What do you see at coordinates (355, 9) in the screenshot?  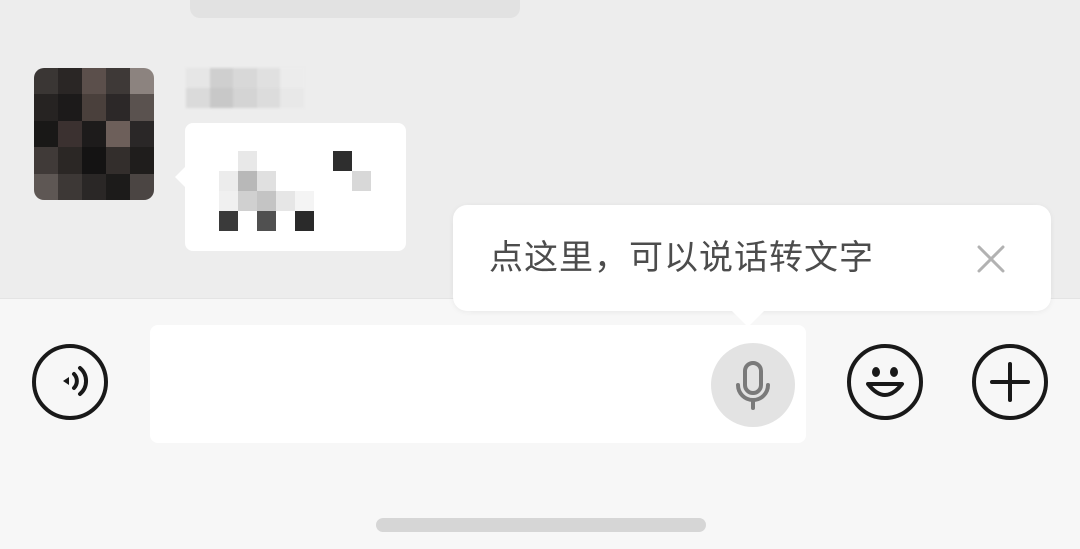 I see `previous-message-bubble` at bounding box center [355, 9].